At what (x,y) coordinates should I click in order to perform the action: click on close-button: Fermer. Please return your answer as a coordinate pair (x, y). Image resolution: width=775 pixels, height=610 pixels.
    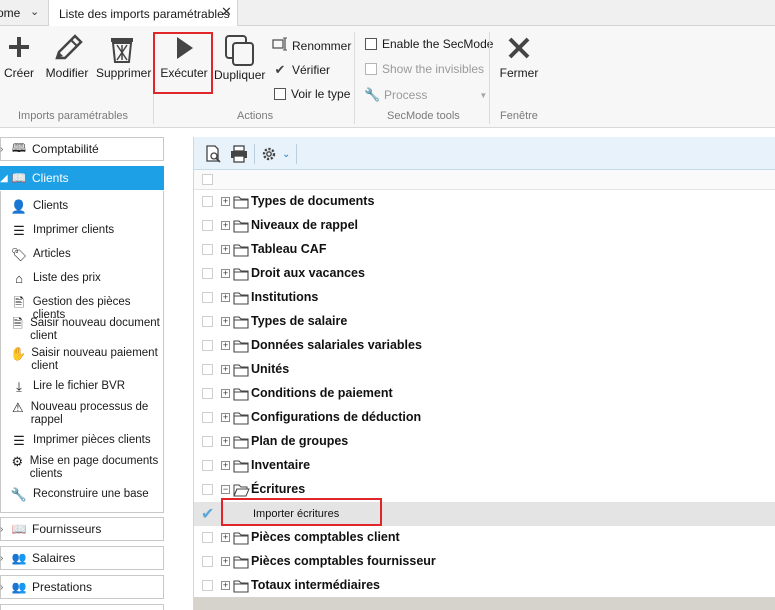
    Looking at the image, I should click on (519, 57).